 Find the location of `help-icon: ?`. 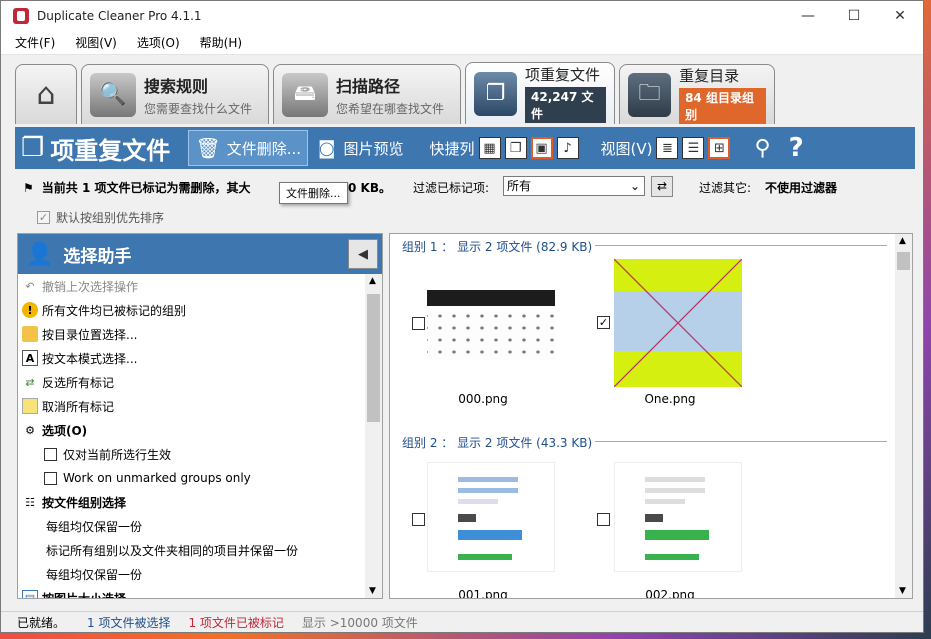

help-icon: ? is located at coordinates (796, 148).